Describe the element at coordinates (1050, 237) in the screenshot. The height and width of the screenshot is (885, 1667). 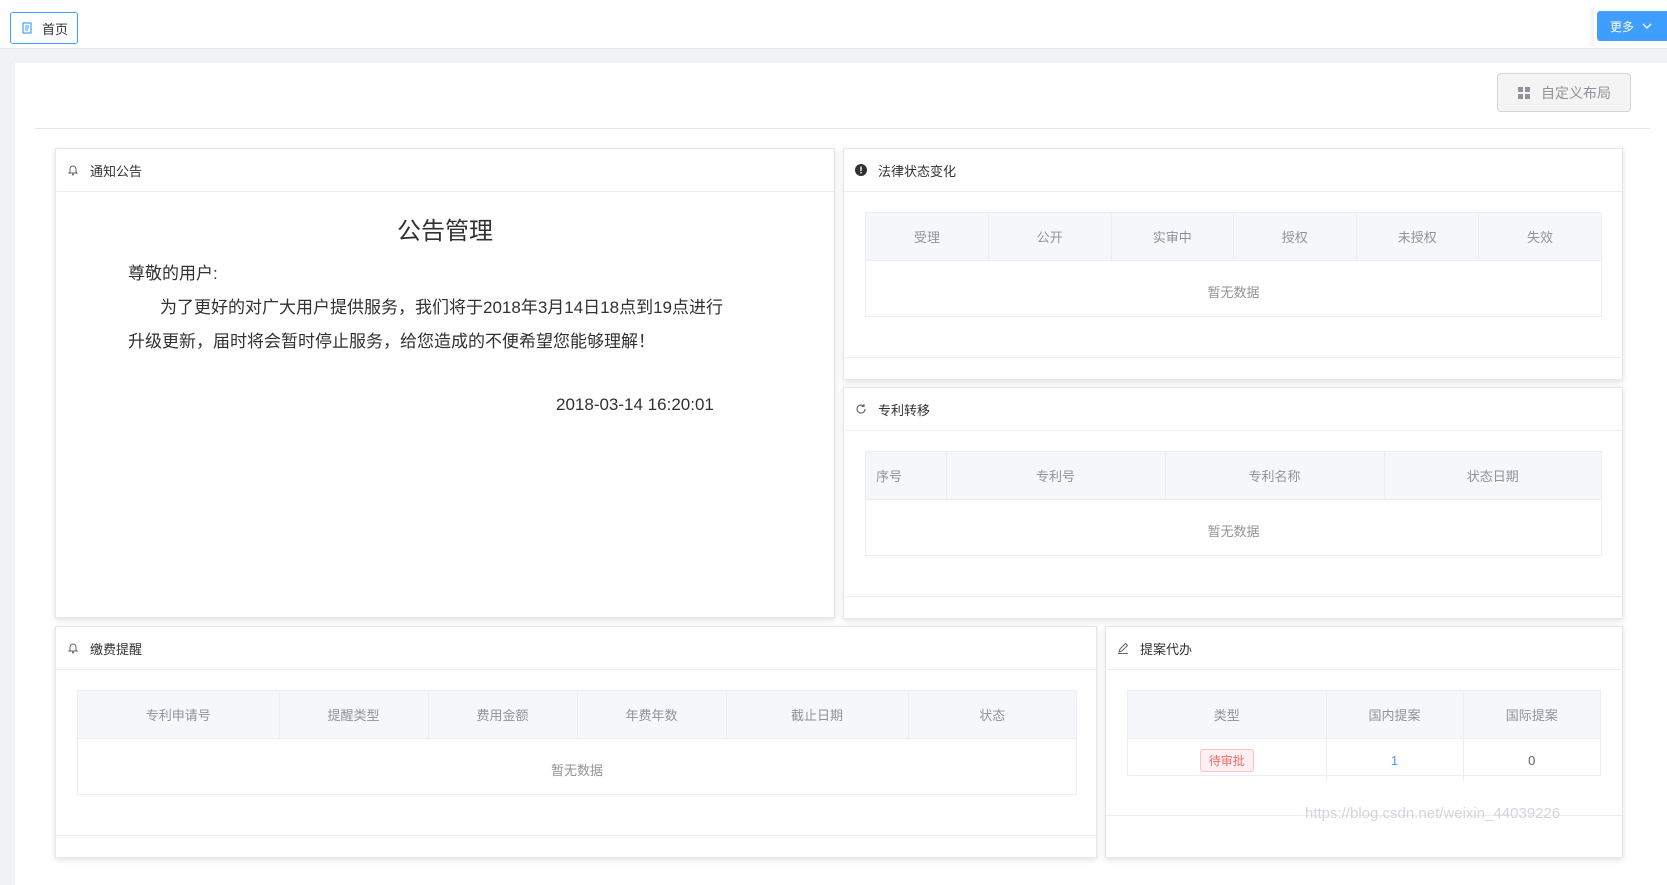
I see `column-header: 公开` at that location.